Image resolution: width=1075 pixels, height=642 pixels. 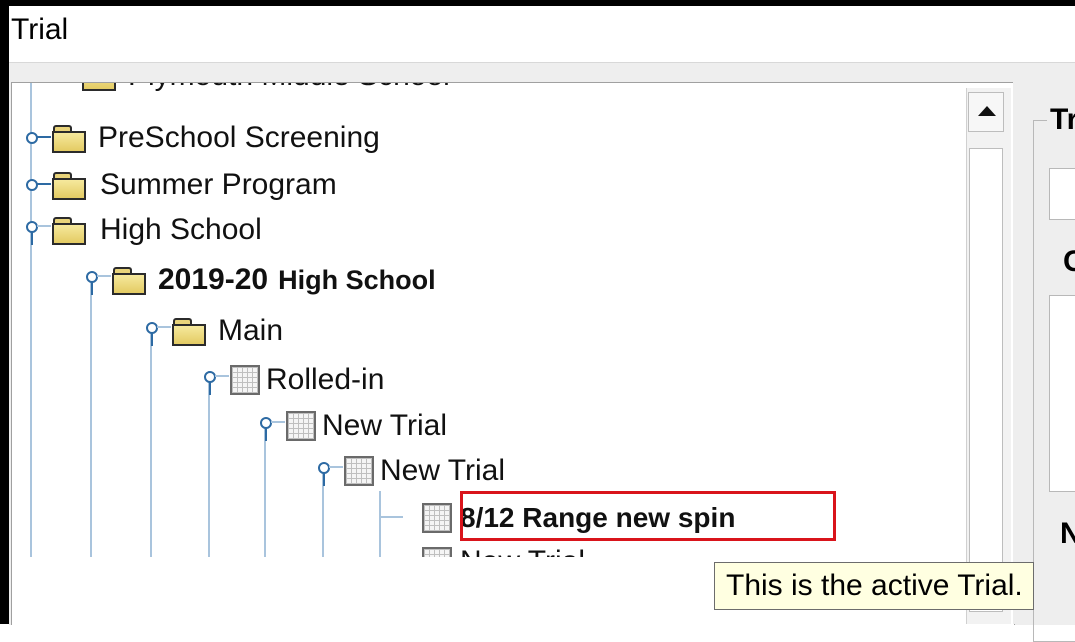 I want to click on tree-node-label: PreSchool Screening, so click(x=239, y=137).